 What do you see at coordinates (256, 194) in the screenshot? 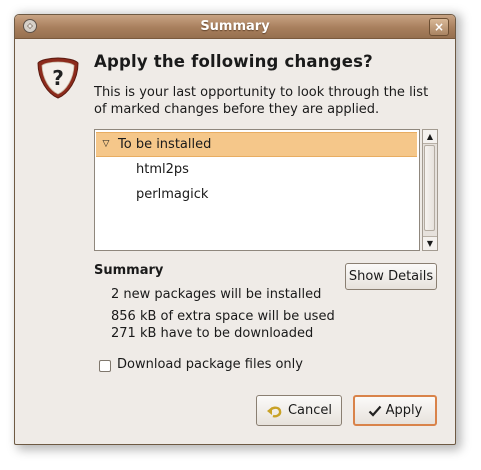
I see `list-item-package: perlmagick` at bounding box center [256, 194].